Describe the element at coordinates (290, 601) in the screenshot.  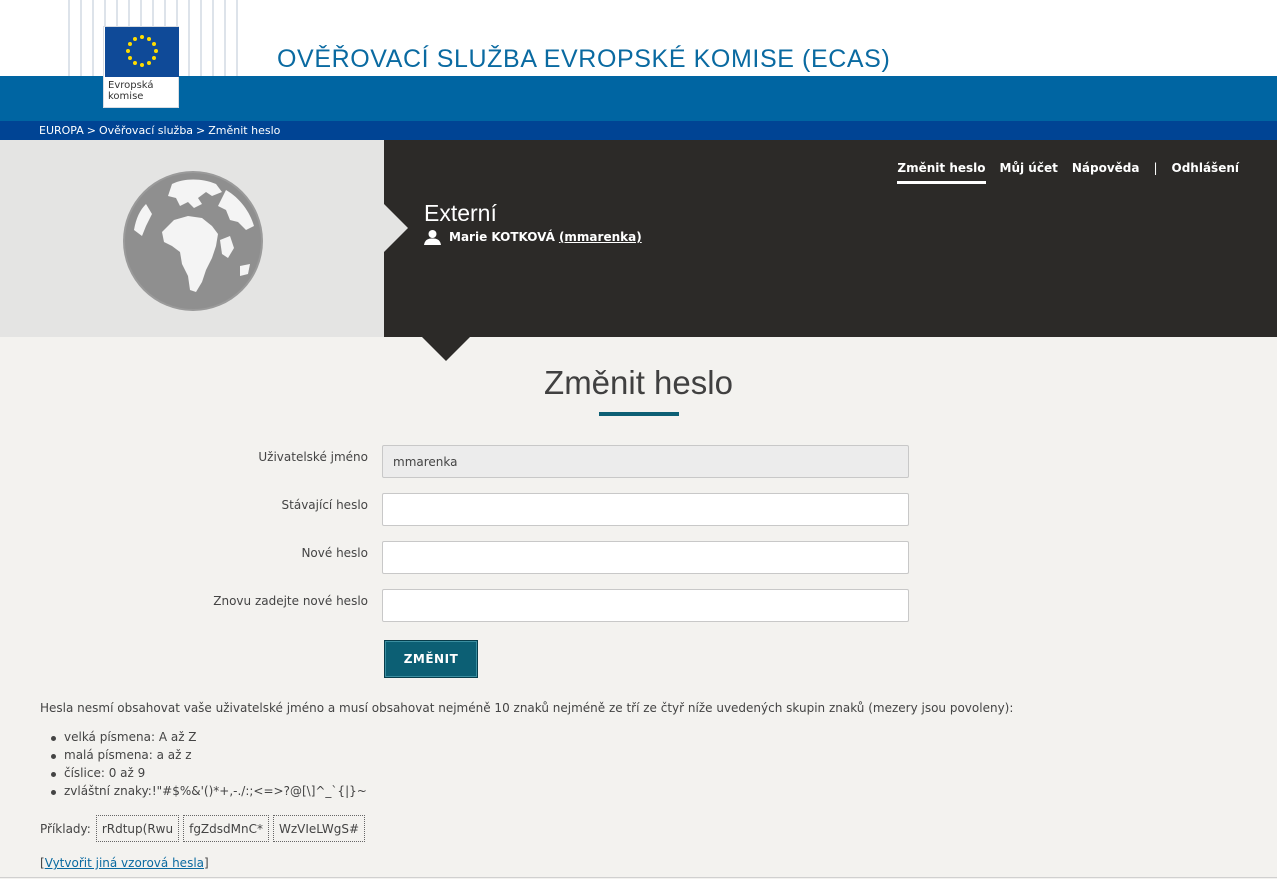
I see `confirm-password-label: Znovu zadejte nové heslo` at that location.